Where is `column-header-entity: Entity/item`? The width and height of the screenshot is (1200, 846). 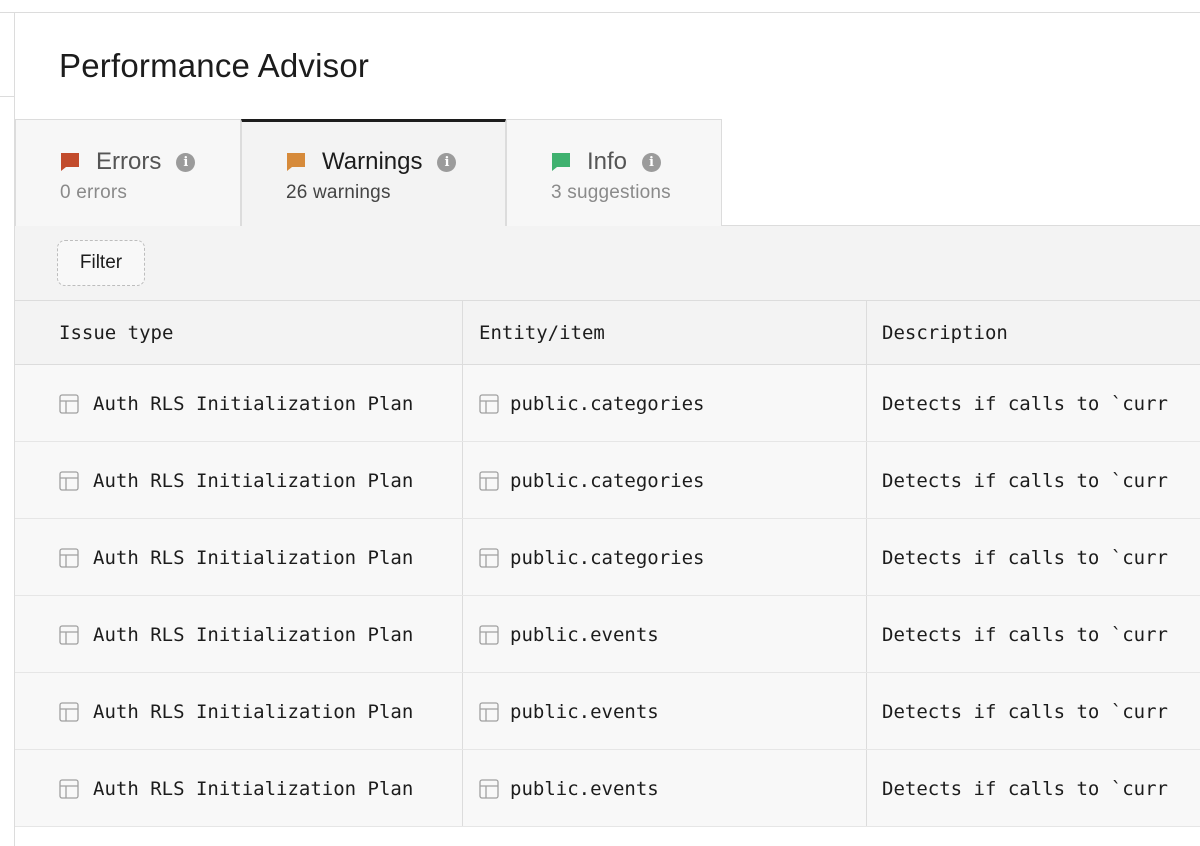
column-header-entity: Entity/item is located at coordinates (669, 333).